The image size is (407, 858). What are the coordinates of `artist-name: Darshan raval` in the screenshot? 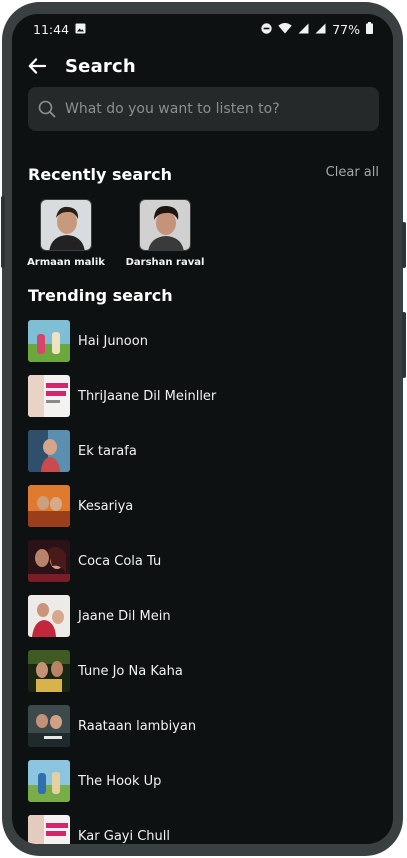 It's located at (165, 262).